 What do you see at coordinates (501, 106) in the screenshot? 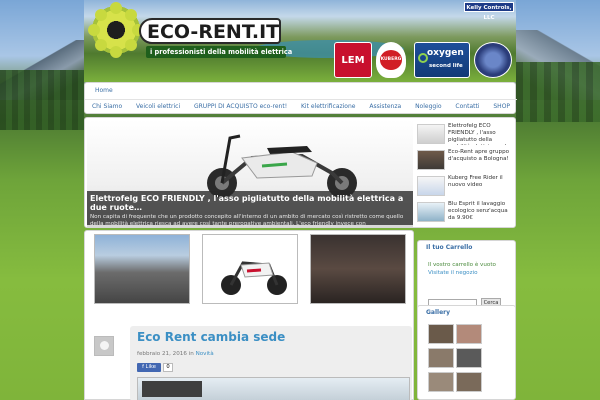
I see `nav-item-shop: SHOP` at bounding box center [501, 106].